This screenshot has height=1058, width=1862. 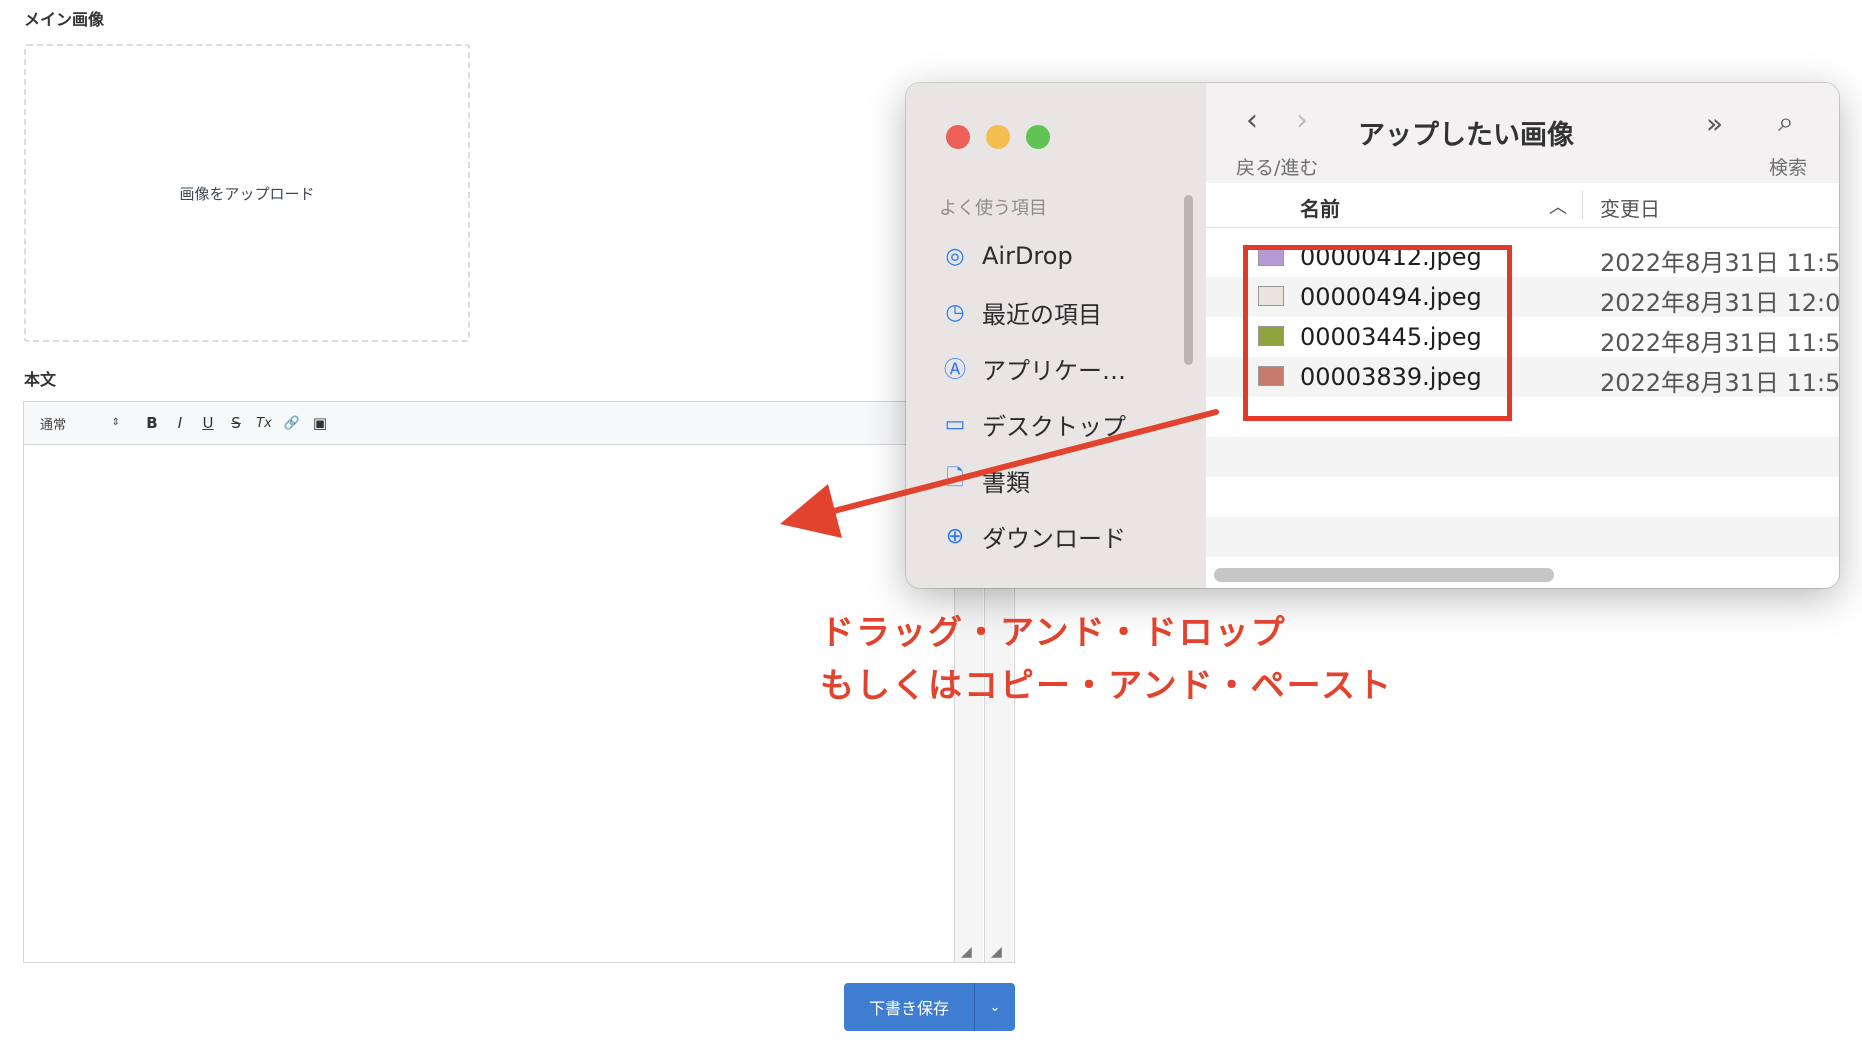 What do you see at coordinates (811, 511) in the screenshot?
I see `drag-arrow-head` at bounding box center [811, 511].